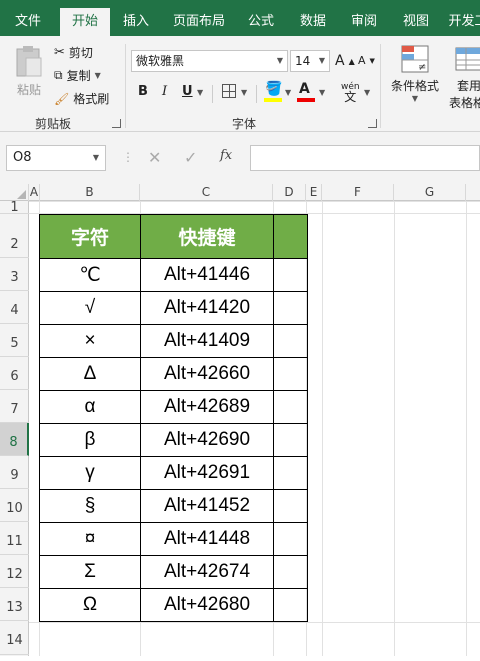 The height and width of the screenshot is (661, 480). Describe the element at coordinates (56, 158) in the screenshot. I see `name-box: O8 ▼` at that location.